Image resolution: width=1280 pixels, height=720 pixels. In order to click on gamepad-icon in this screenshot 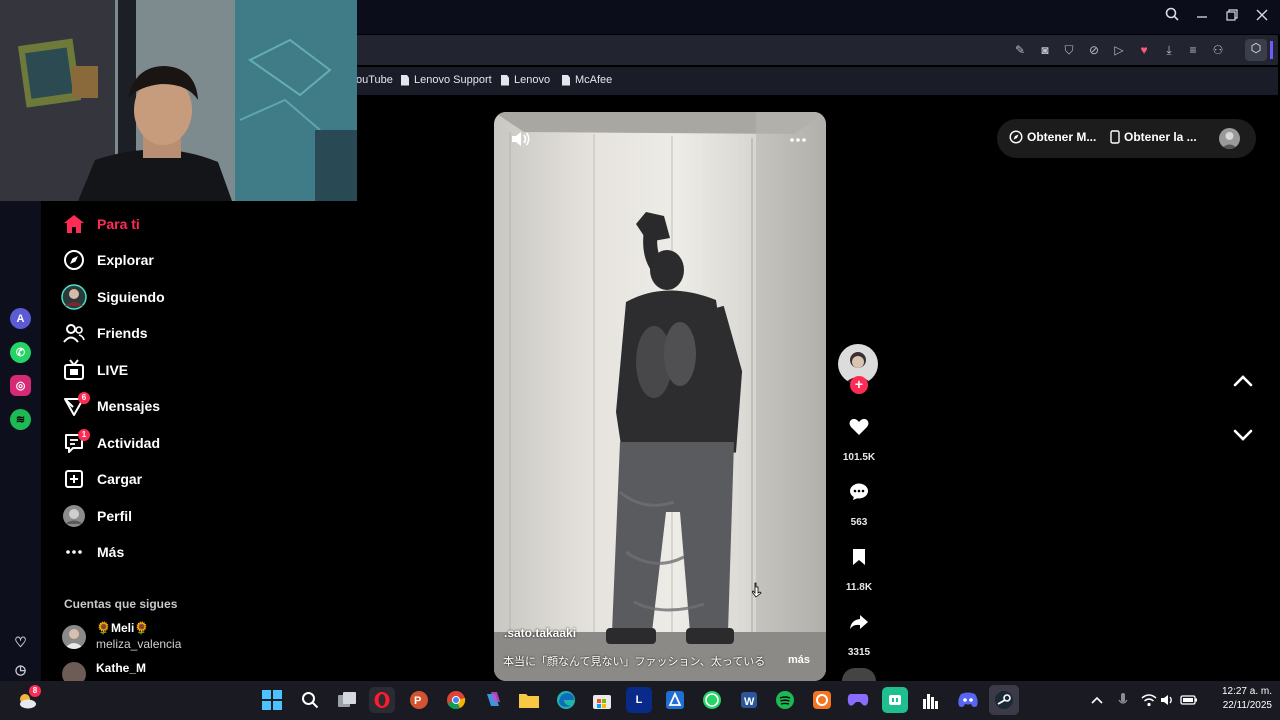, I will do `click(858, 700)`.